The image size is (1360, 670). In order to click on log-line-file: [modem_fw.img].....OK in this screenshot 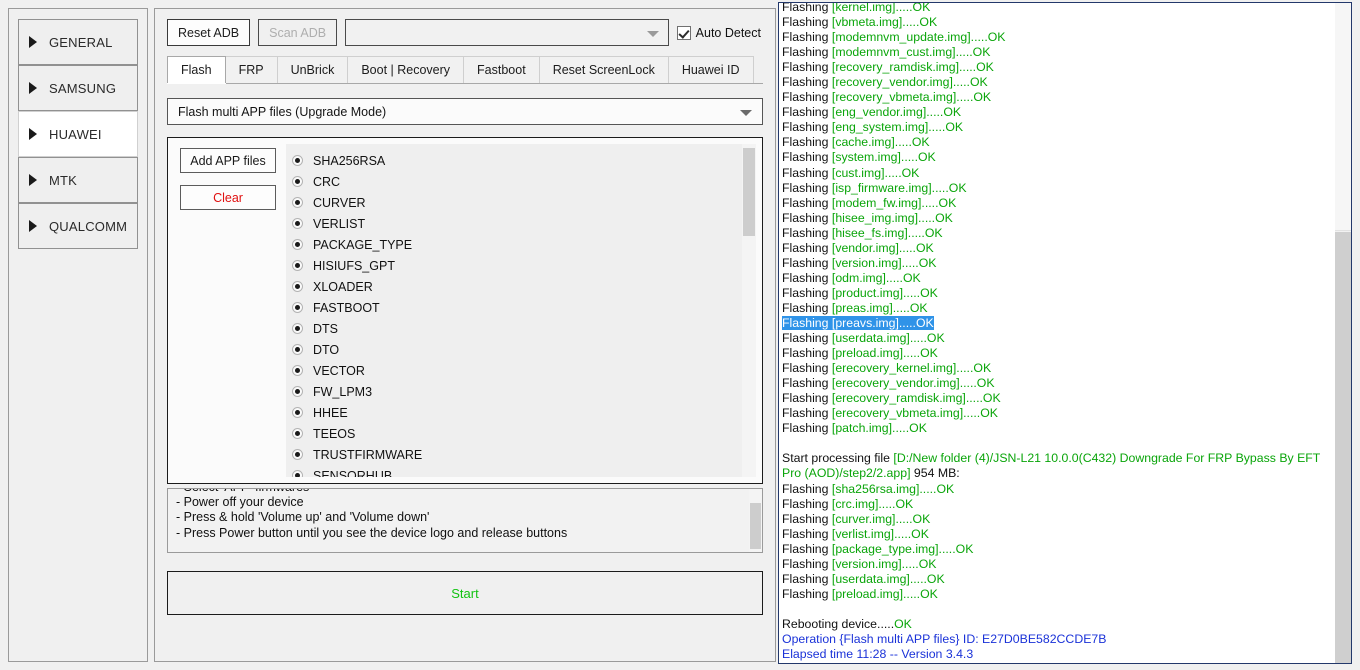, I will do `click(894, 202)`.